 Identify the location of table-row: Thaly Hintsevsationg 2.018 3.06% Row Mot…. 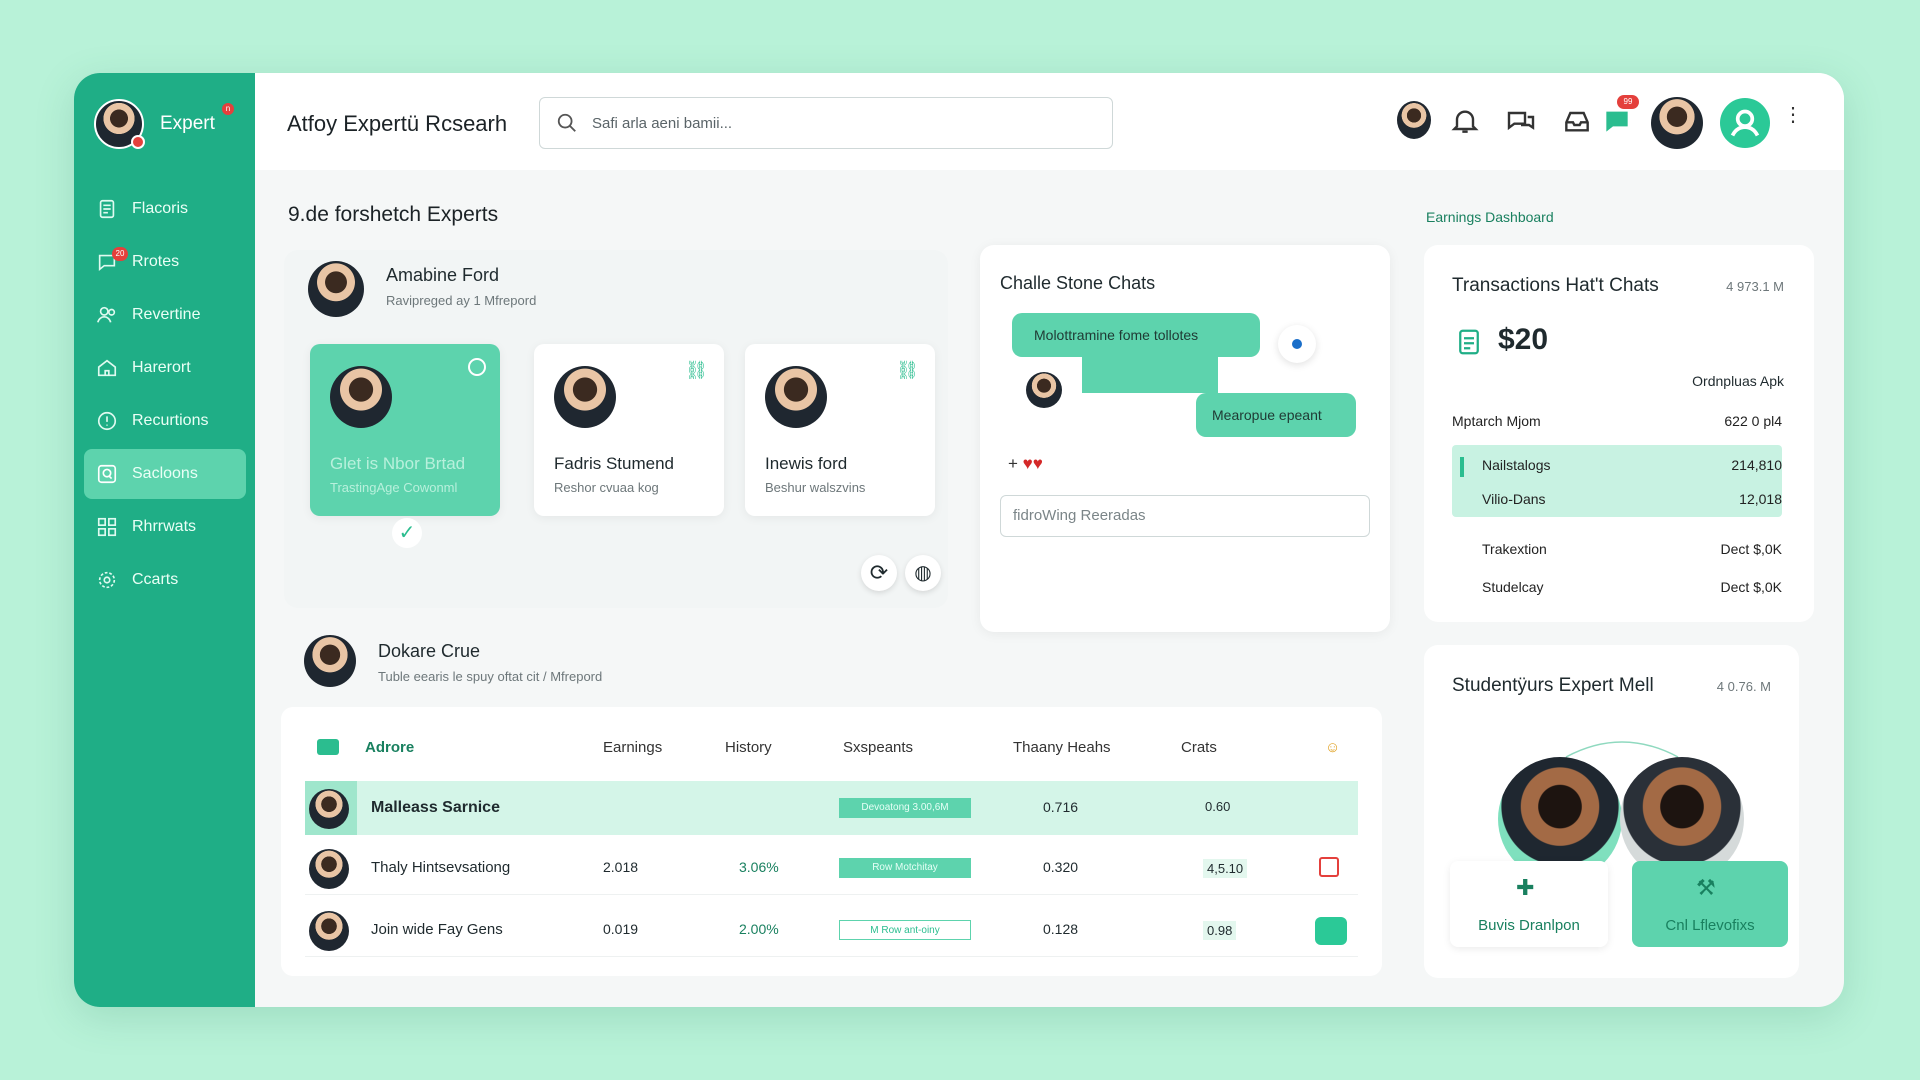
(831, 868).